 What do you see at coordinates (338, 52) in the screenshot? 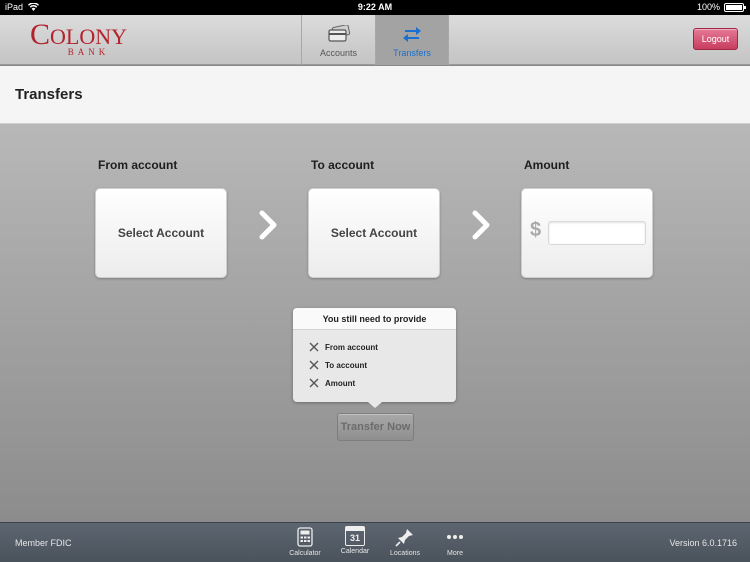
I see `tab-accounts-label: Accounts` at bounding box center [338, 52].